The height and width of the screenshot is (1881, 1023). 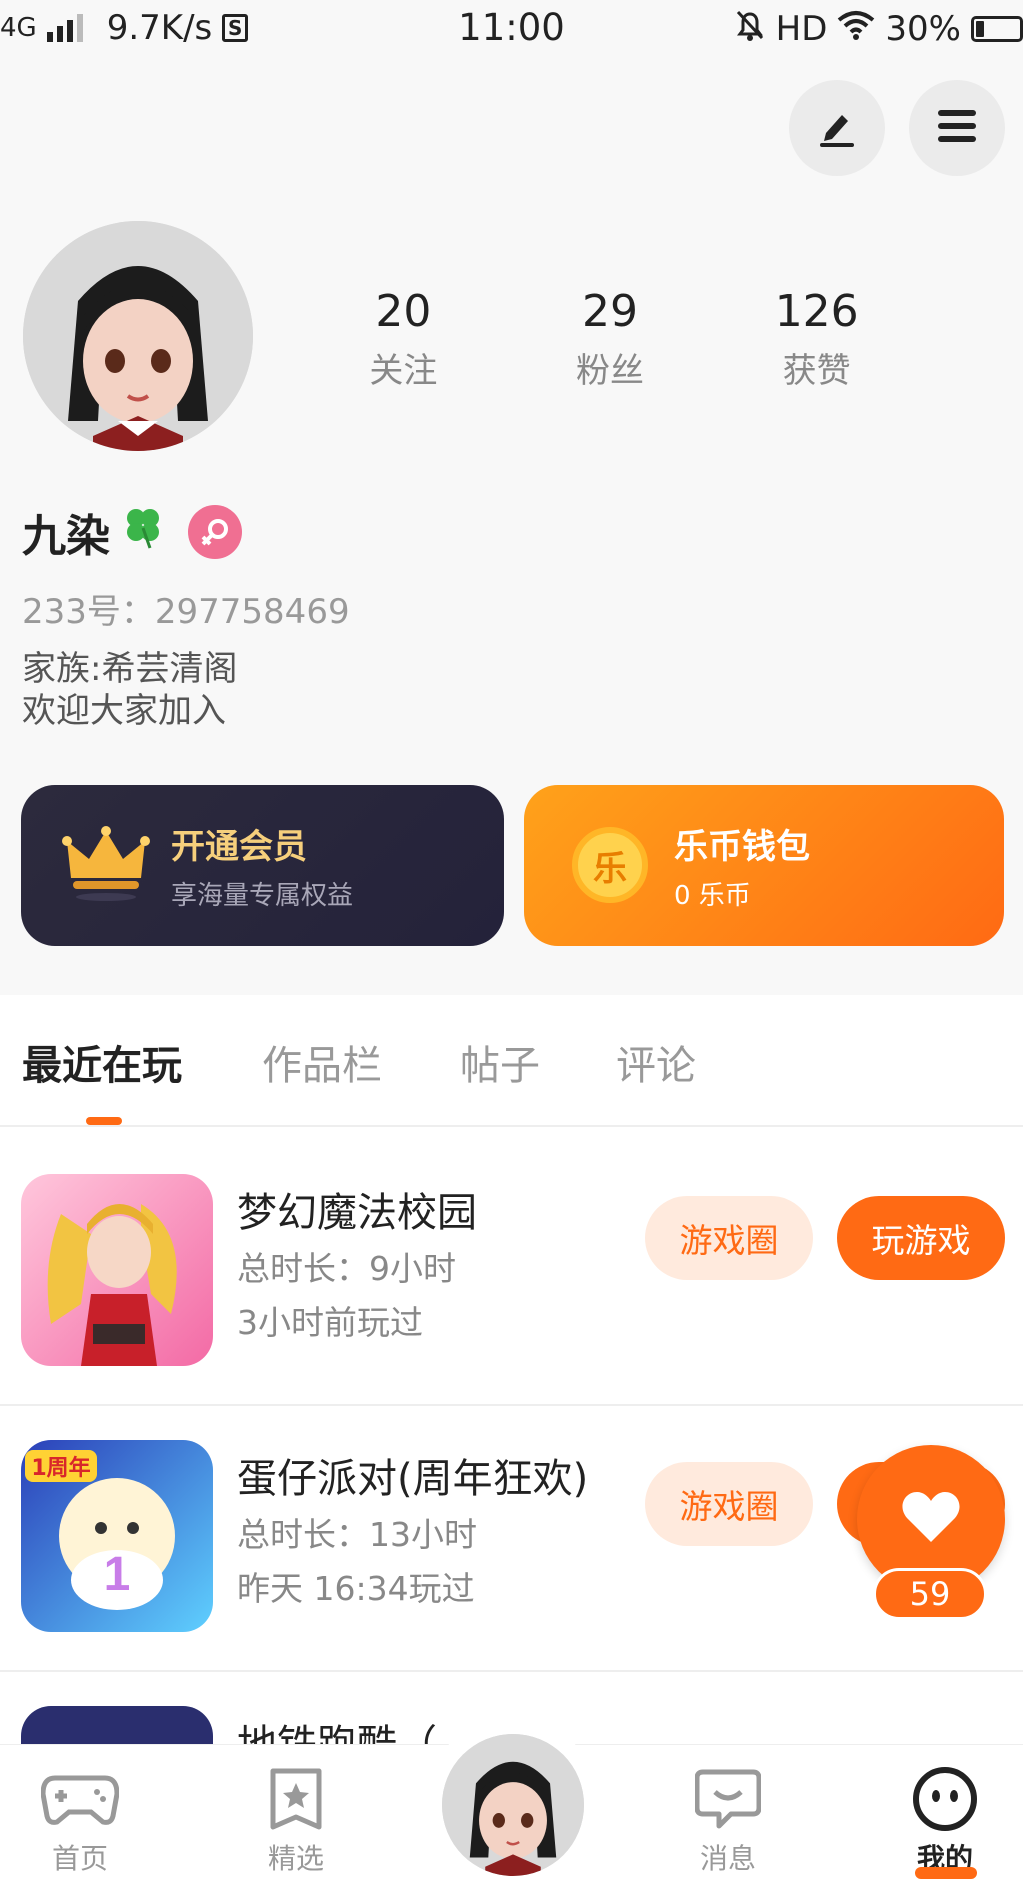 What do you see at coordinates (79, 1858) in the screenshot?
I see `nav-label: 首页` at bounding box center [79, 1858].